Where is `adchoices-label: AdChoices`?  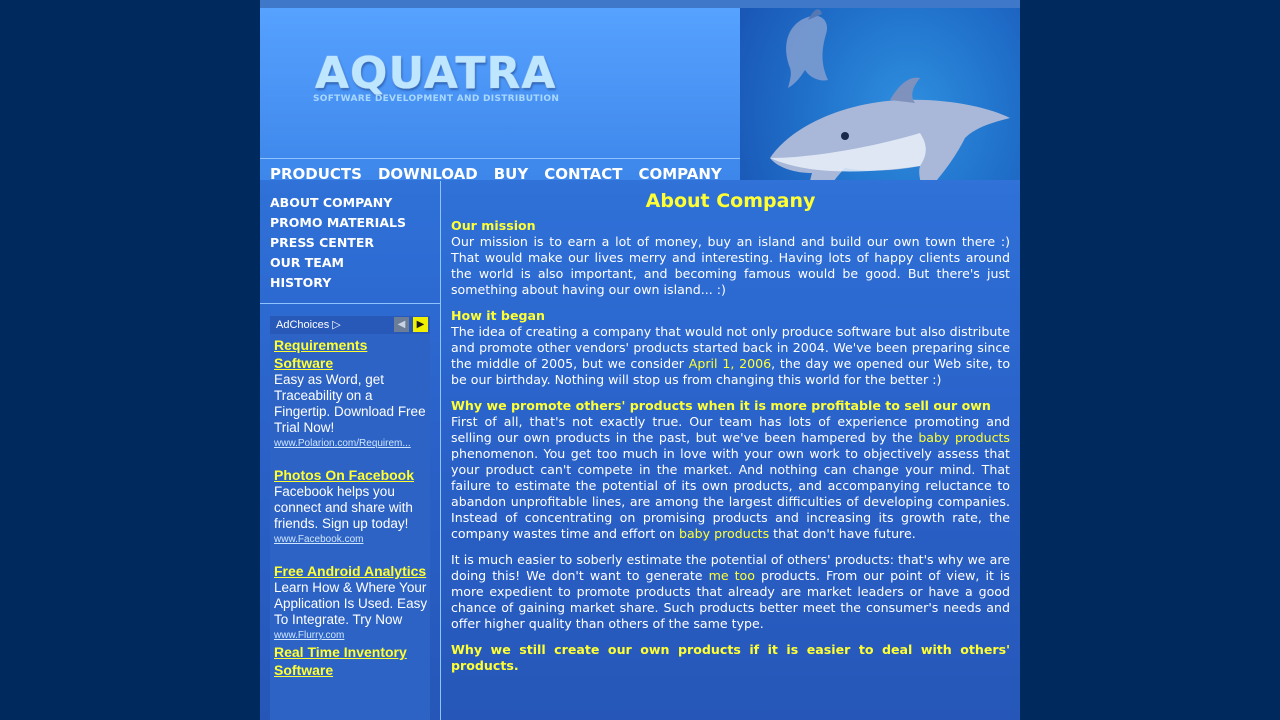
adchoices-label: AdChoices is located at coordinates (303, 325).